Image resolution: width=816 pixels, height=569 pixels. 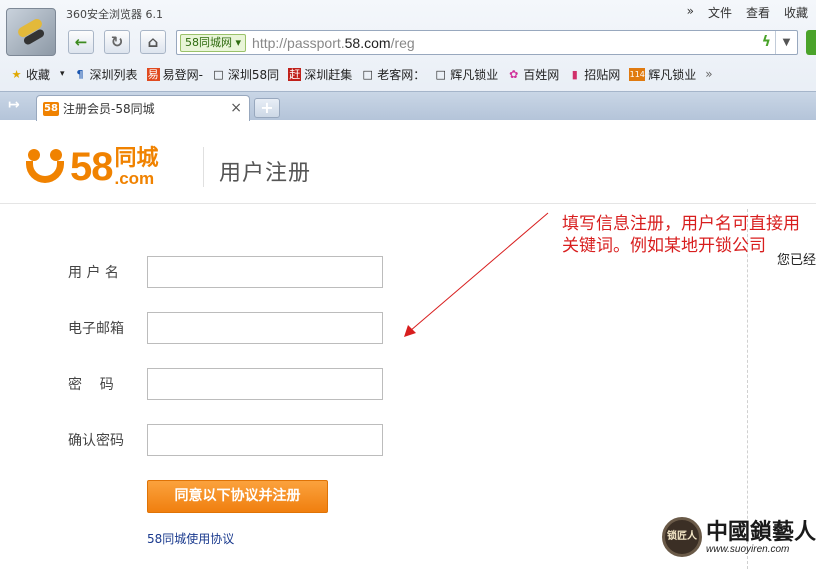 What do you see at coordinates (333, 43) in the screenshot?
I see `address-url: http://passport.58.com/reg` at bounding box center [333, 43].